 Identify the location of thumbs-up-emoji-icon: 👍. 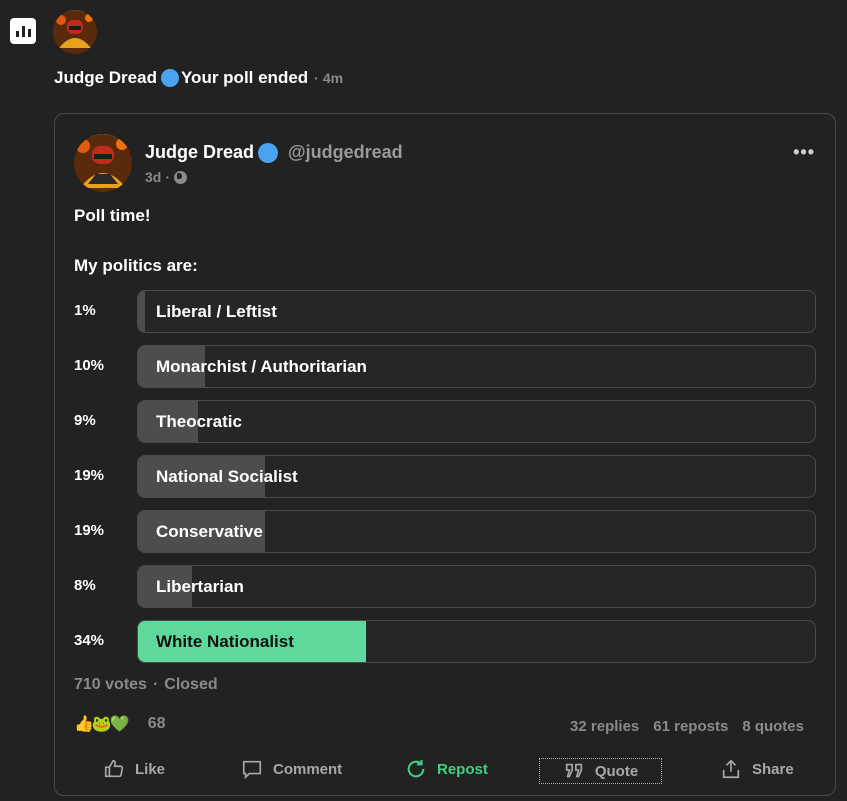
(84, 724).